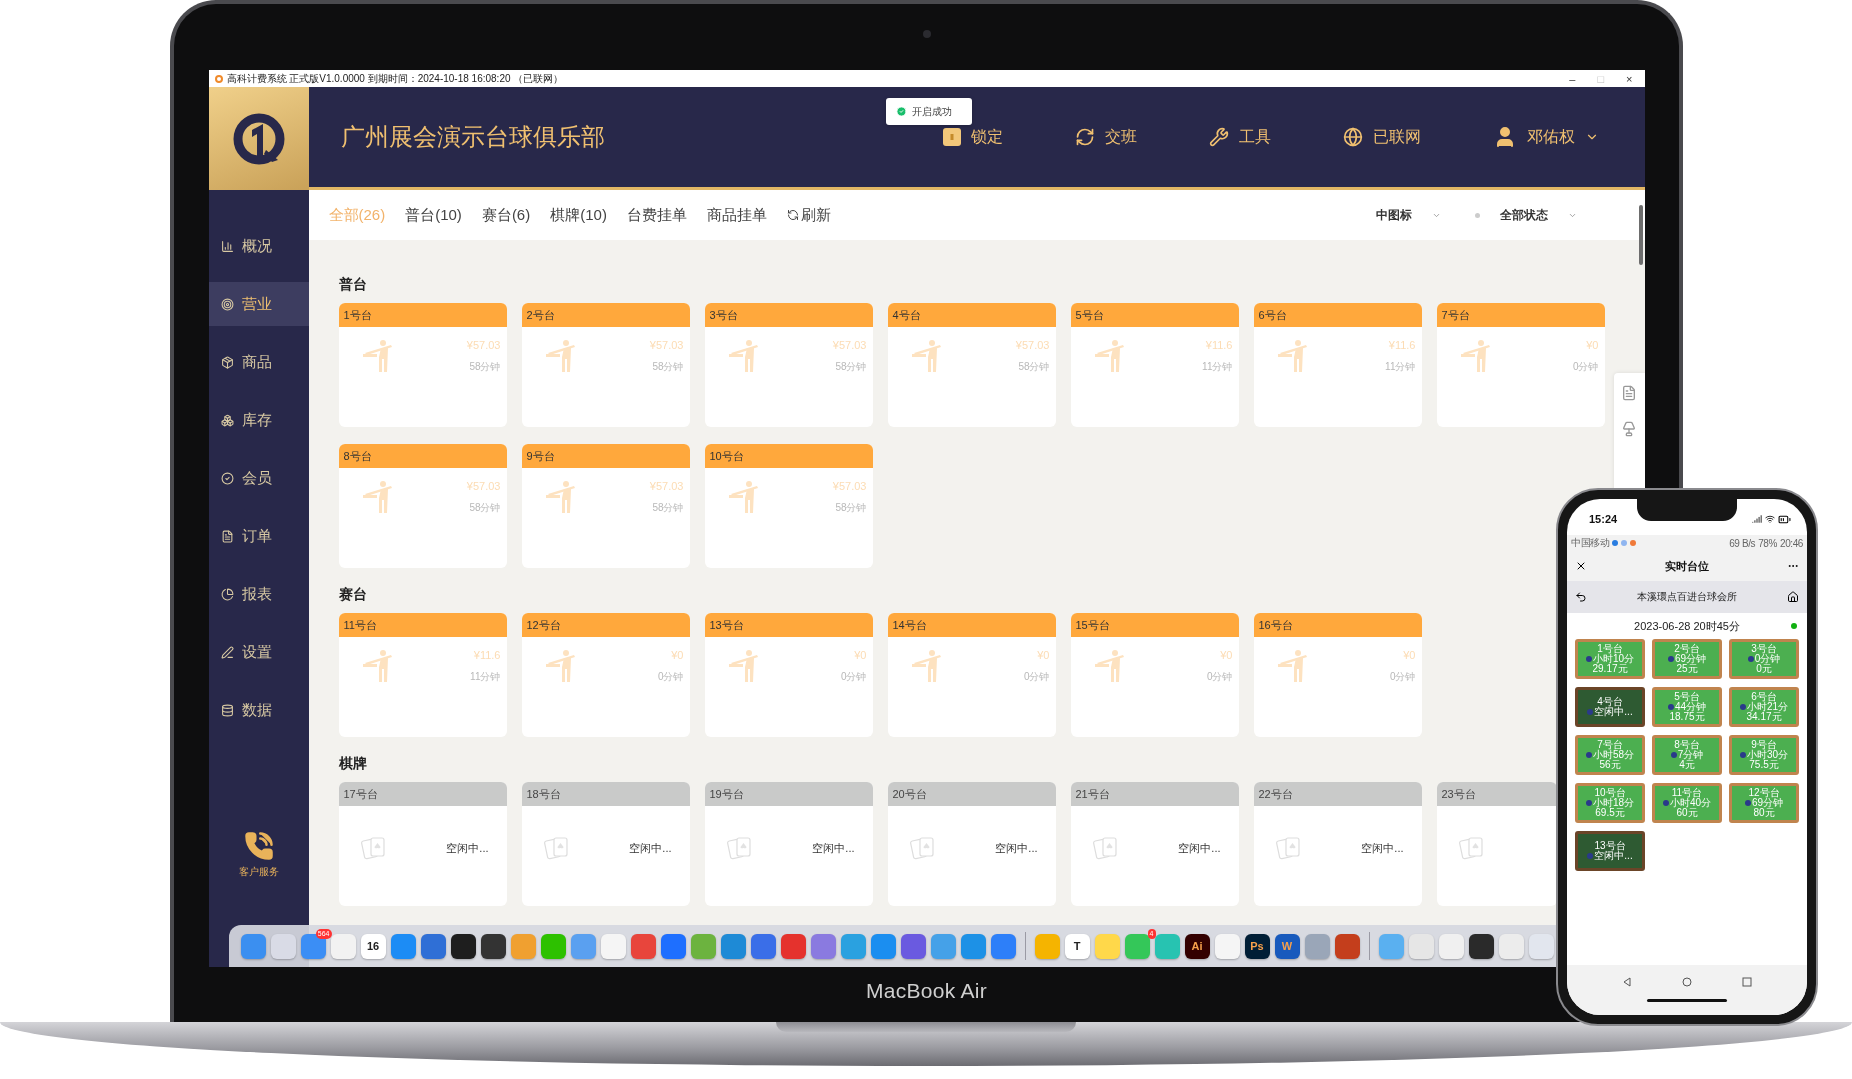  I want to click on table-card: 11号台 ¥11.6 11分钟, so click(422, 675).